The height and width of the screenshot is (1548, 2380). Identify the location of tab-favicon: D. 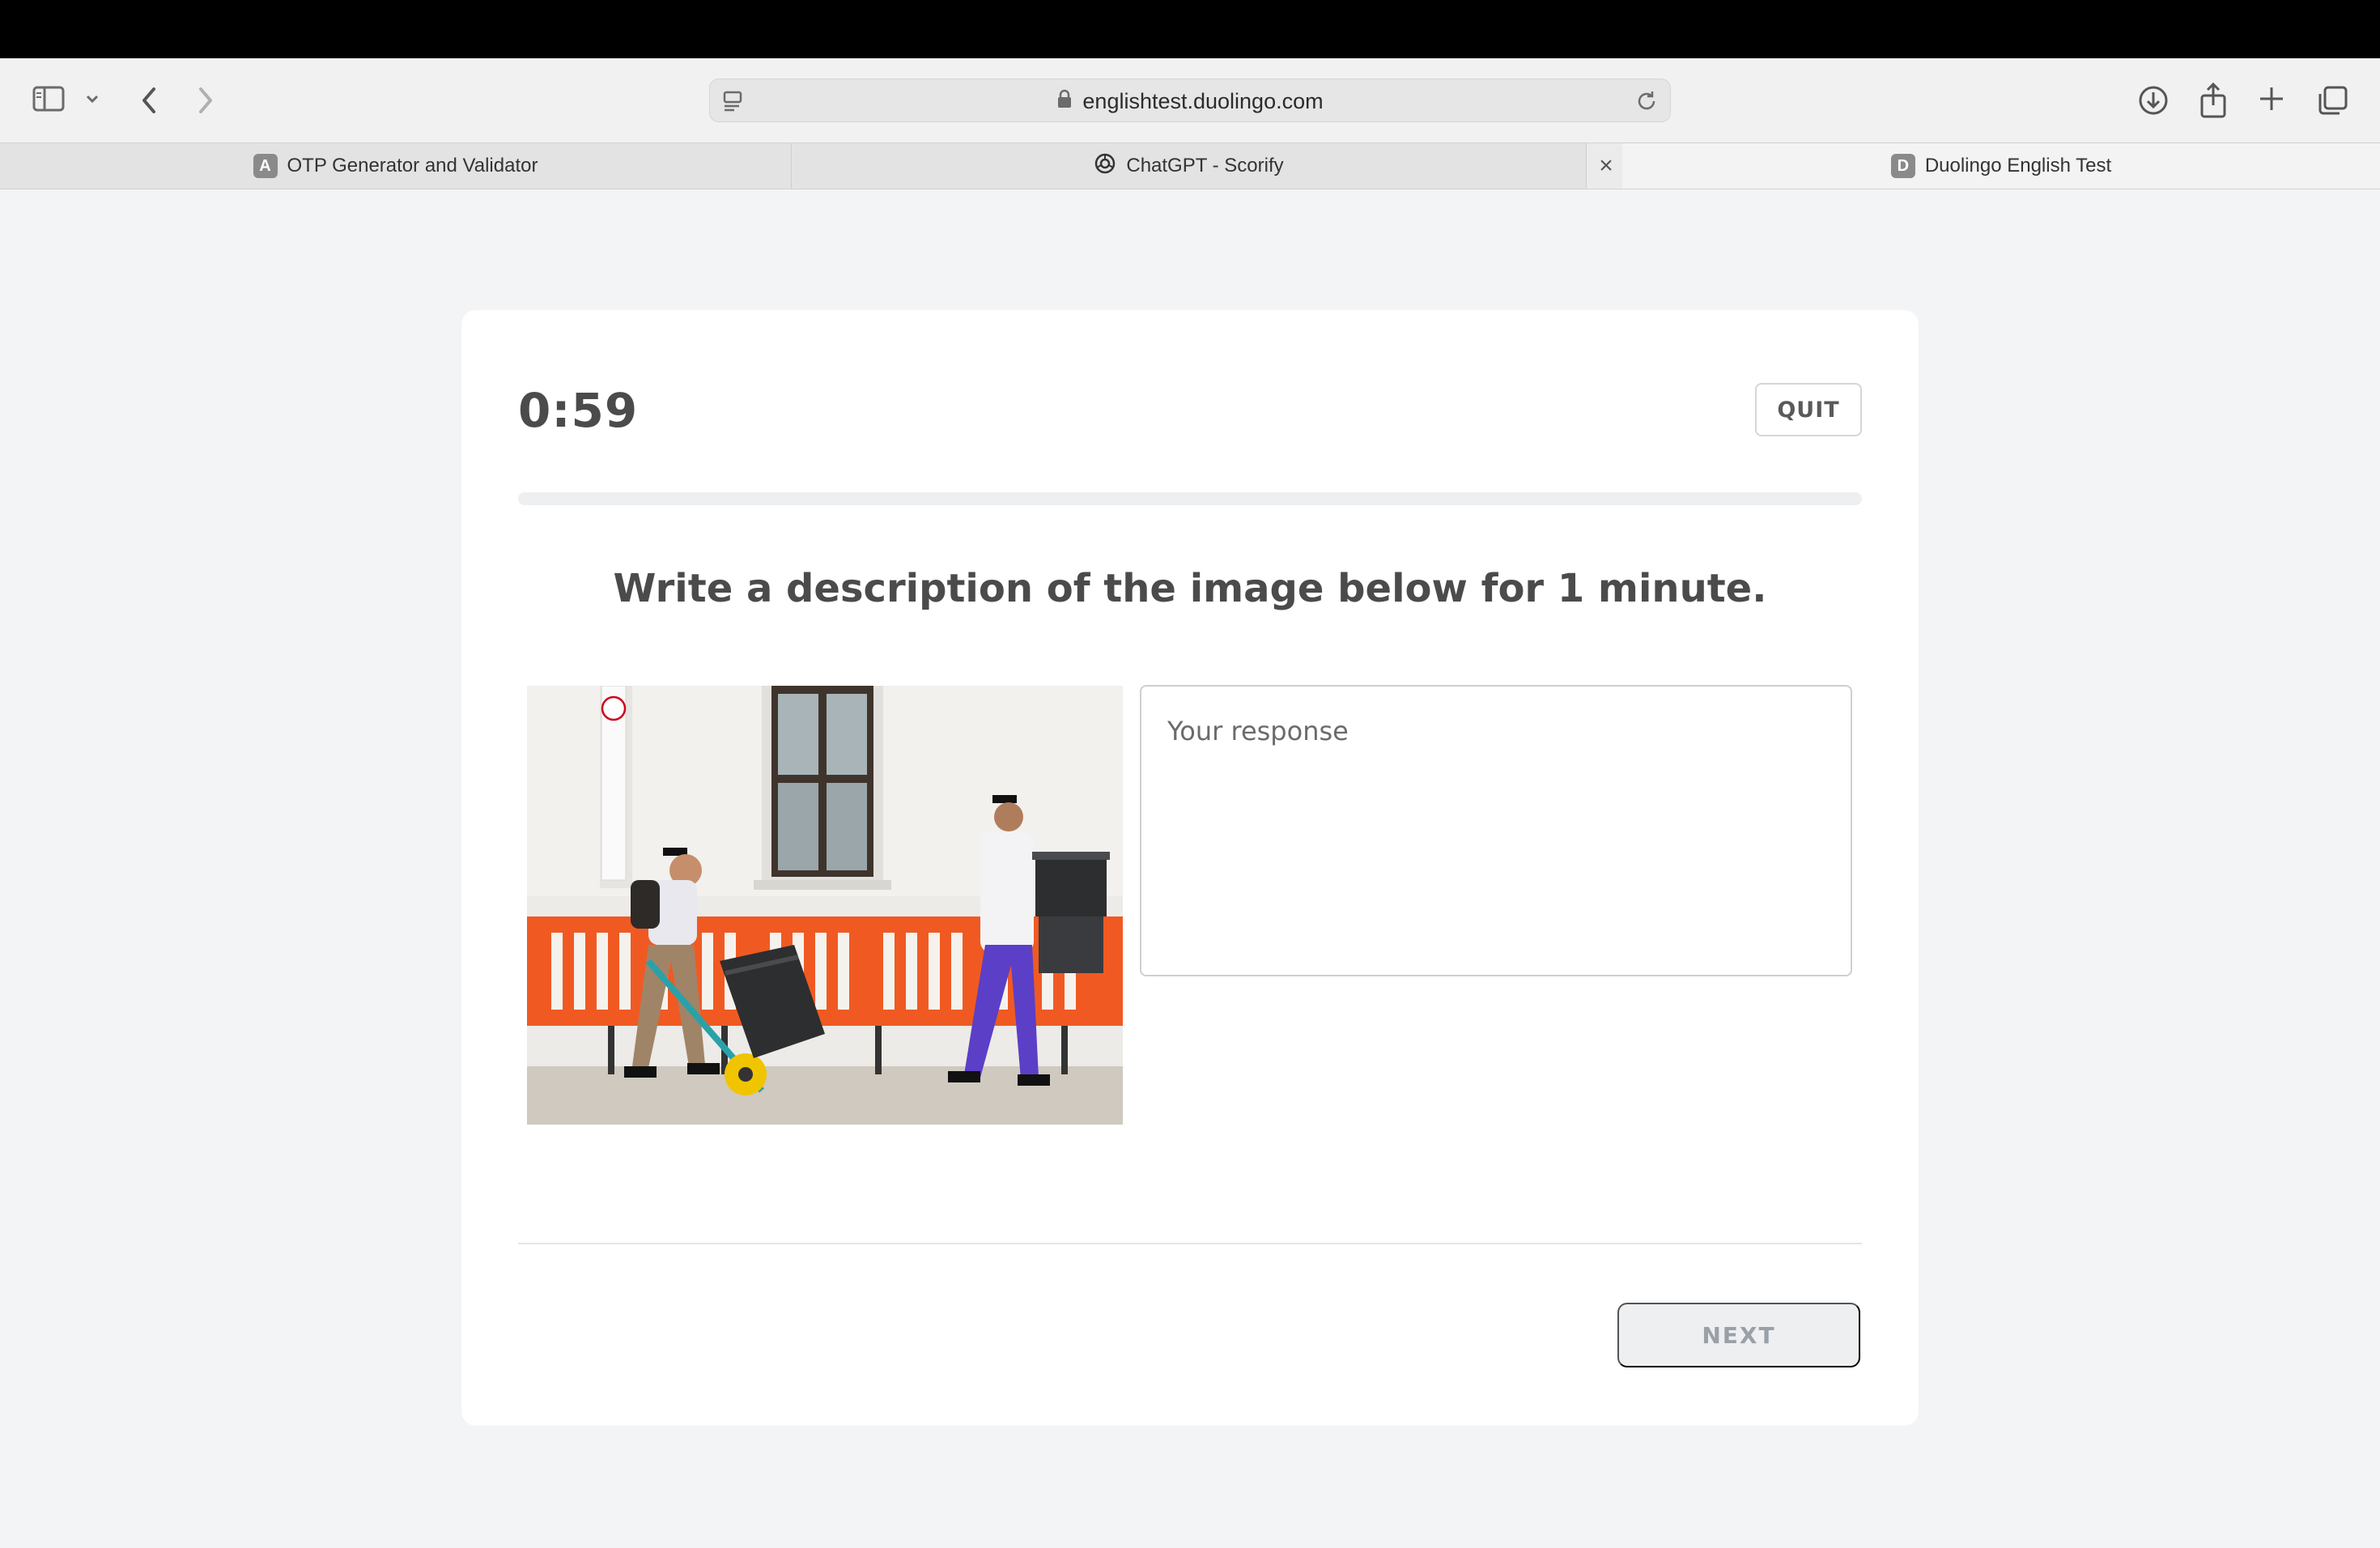
(1903, 166).